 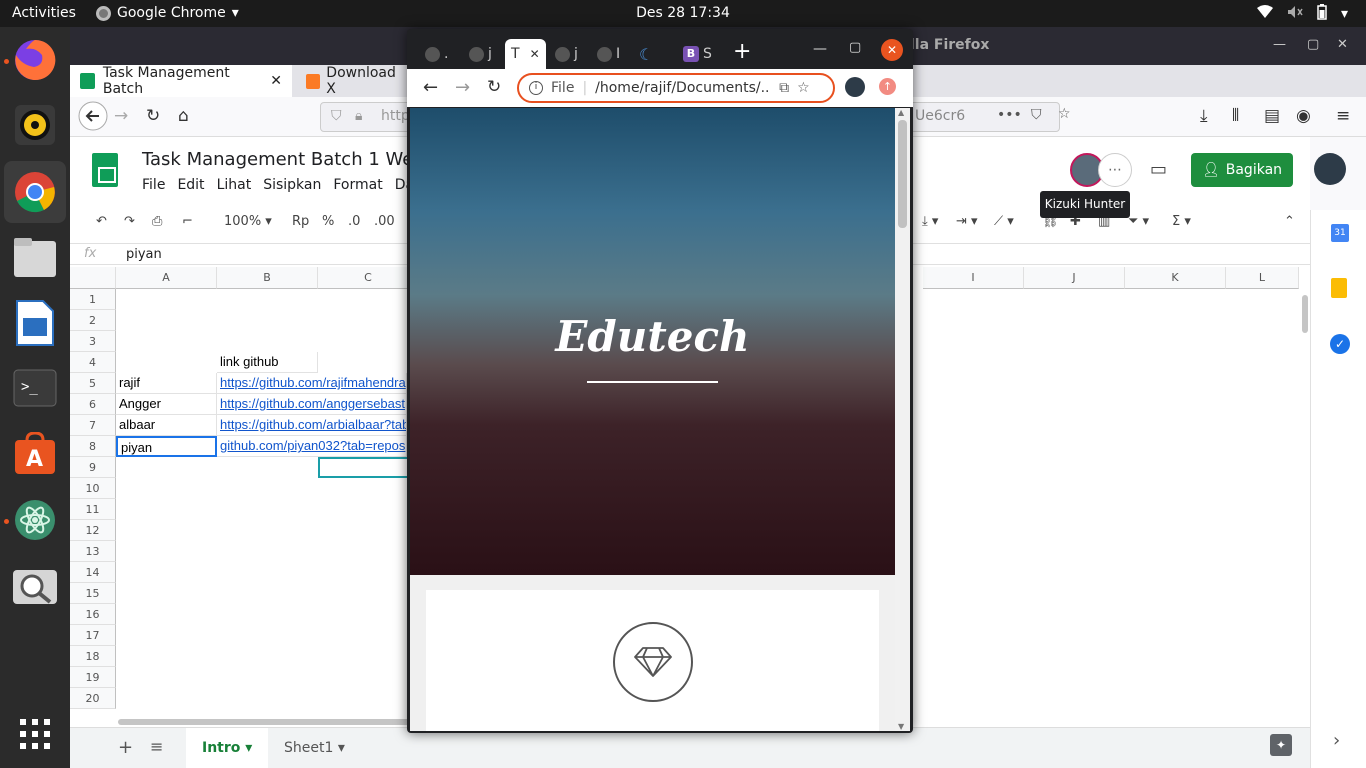 I want to click on menu-view: Lihat, so click(x=234, y=185).